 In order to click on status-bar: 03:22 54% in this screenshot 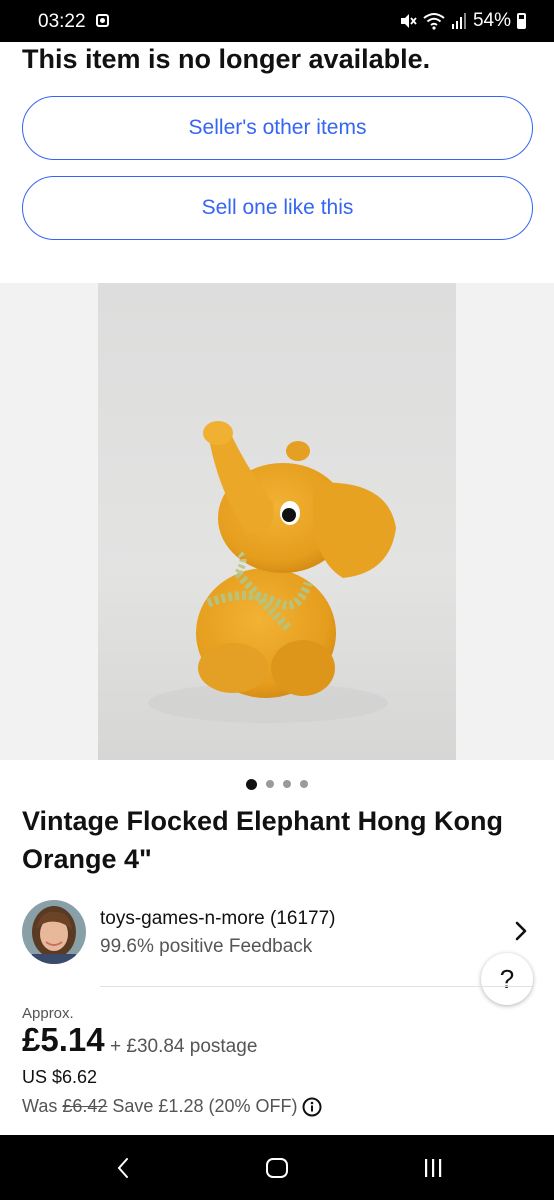, I will do `click(277, 21)`.